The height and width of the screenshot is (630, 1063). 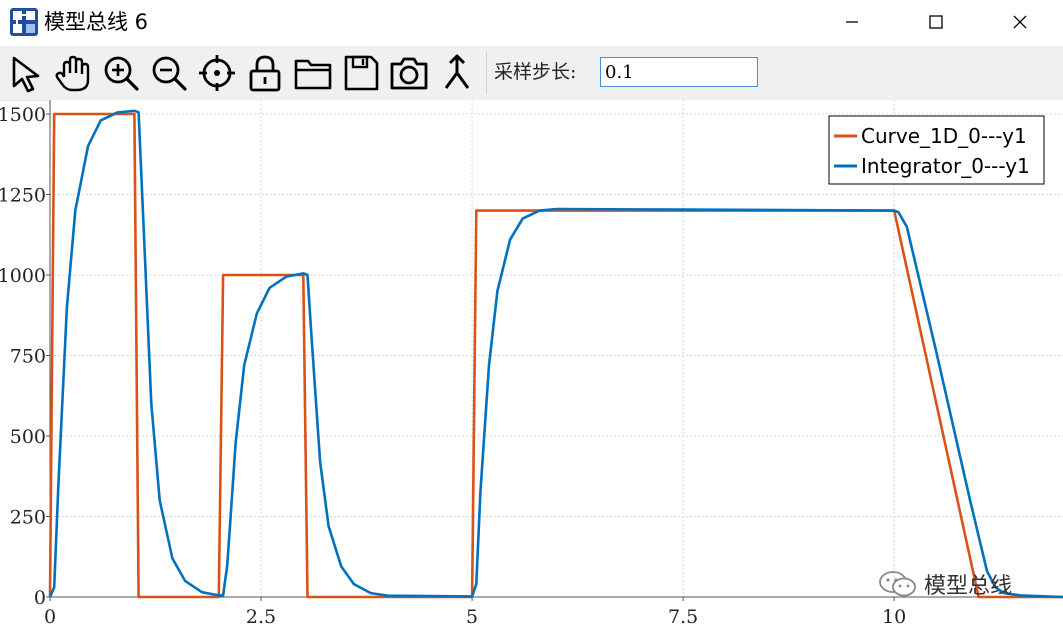 I want to click on camera-icon, so click(x=409, y=73).